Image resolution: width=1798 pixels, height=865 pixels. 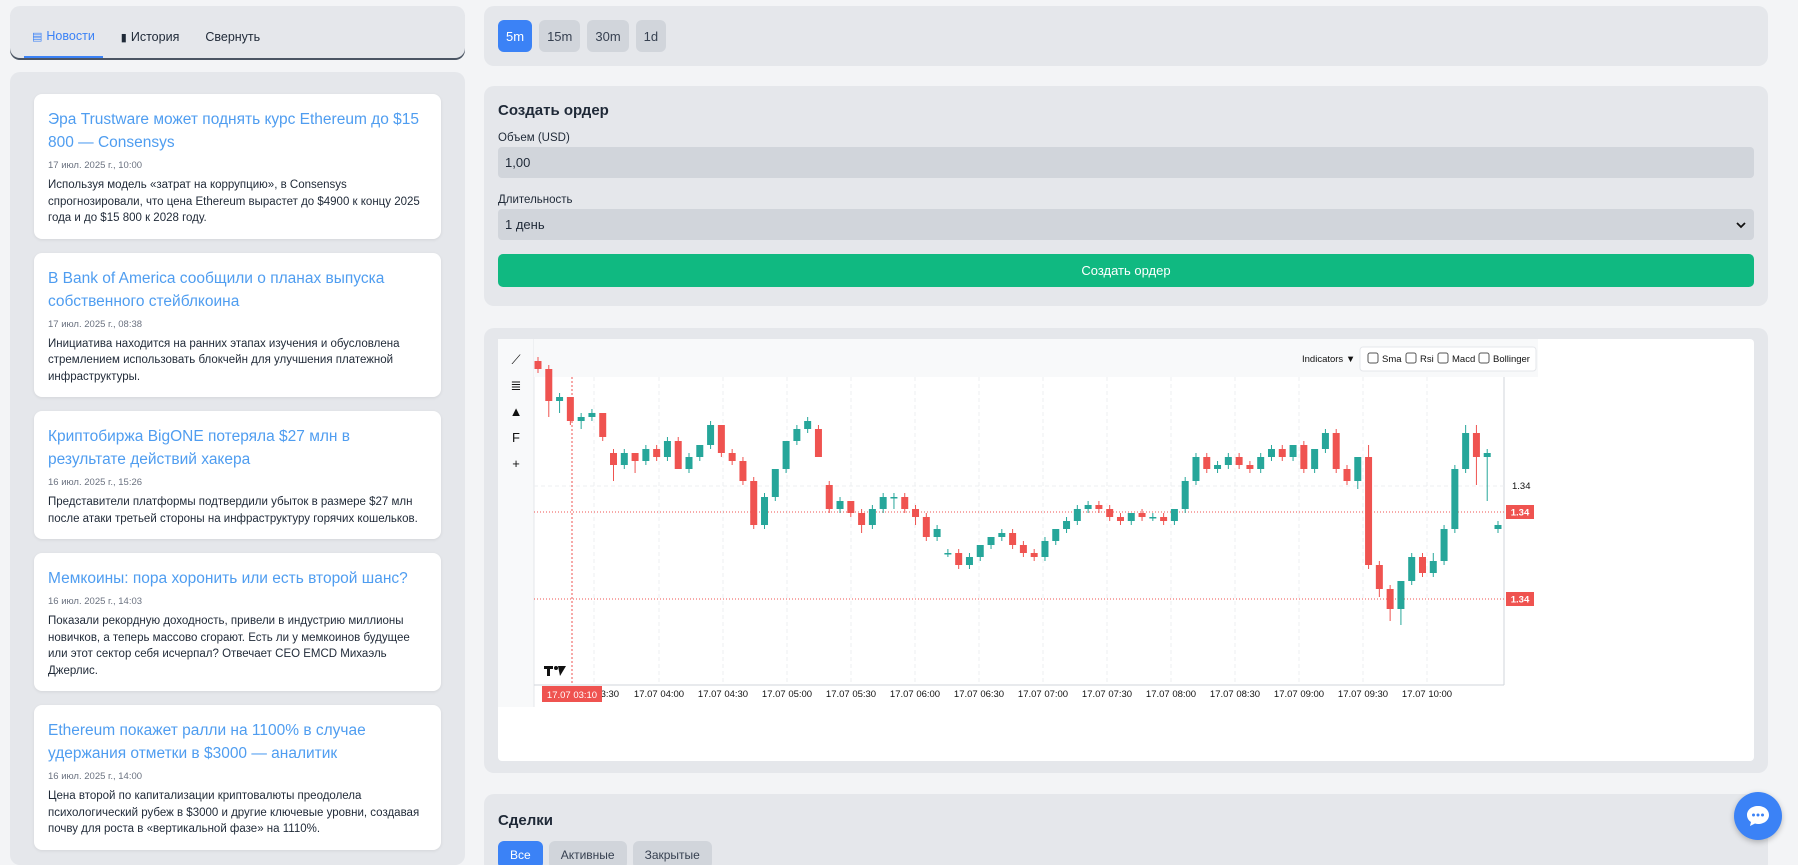 I want to click on checkbox-macd, so click(x=1443, y=358).